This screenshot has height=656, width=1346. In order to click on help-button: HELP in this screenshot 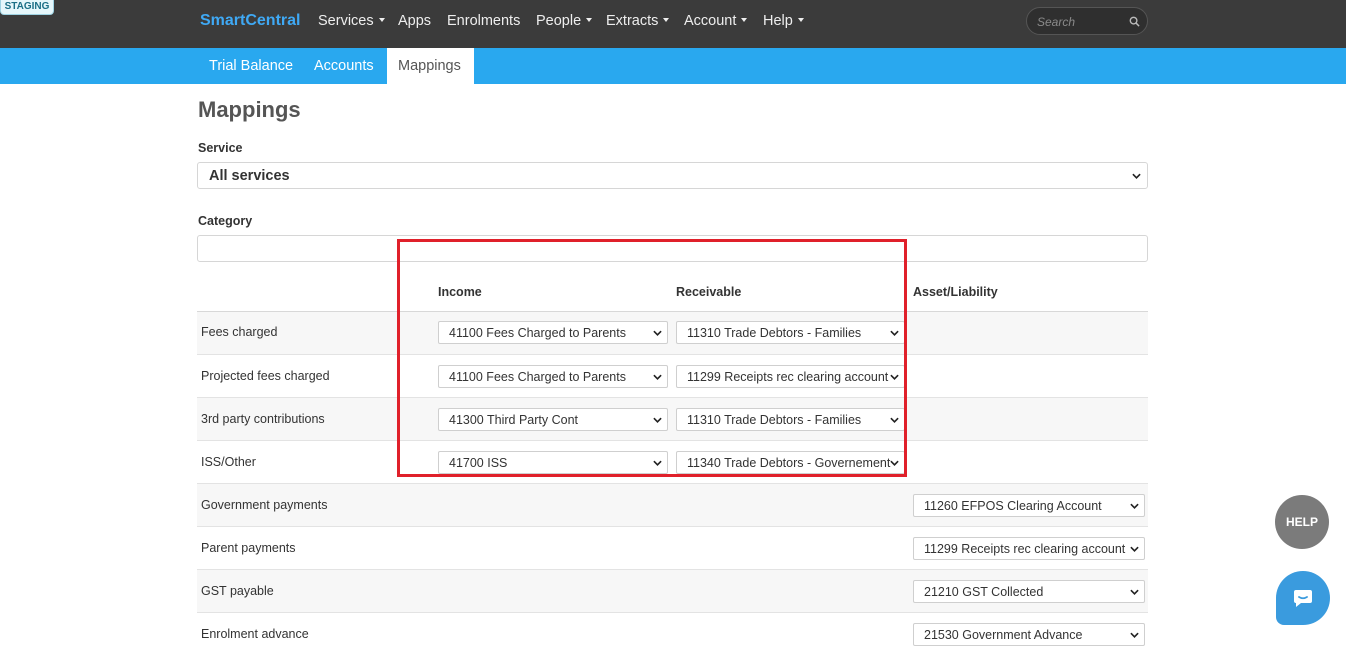, I will do `click(1302, 522)`.